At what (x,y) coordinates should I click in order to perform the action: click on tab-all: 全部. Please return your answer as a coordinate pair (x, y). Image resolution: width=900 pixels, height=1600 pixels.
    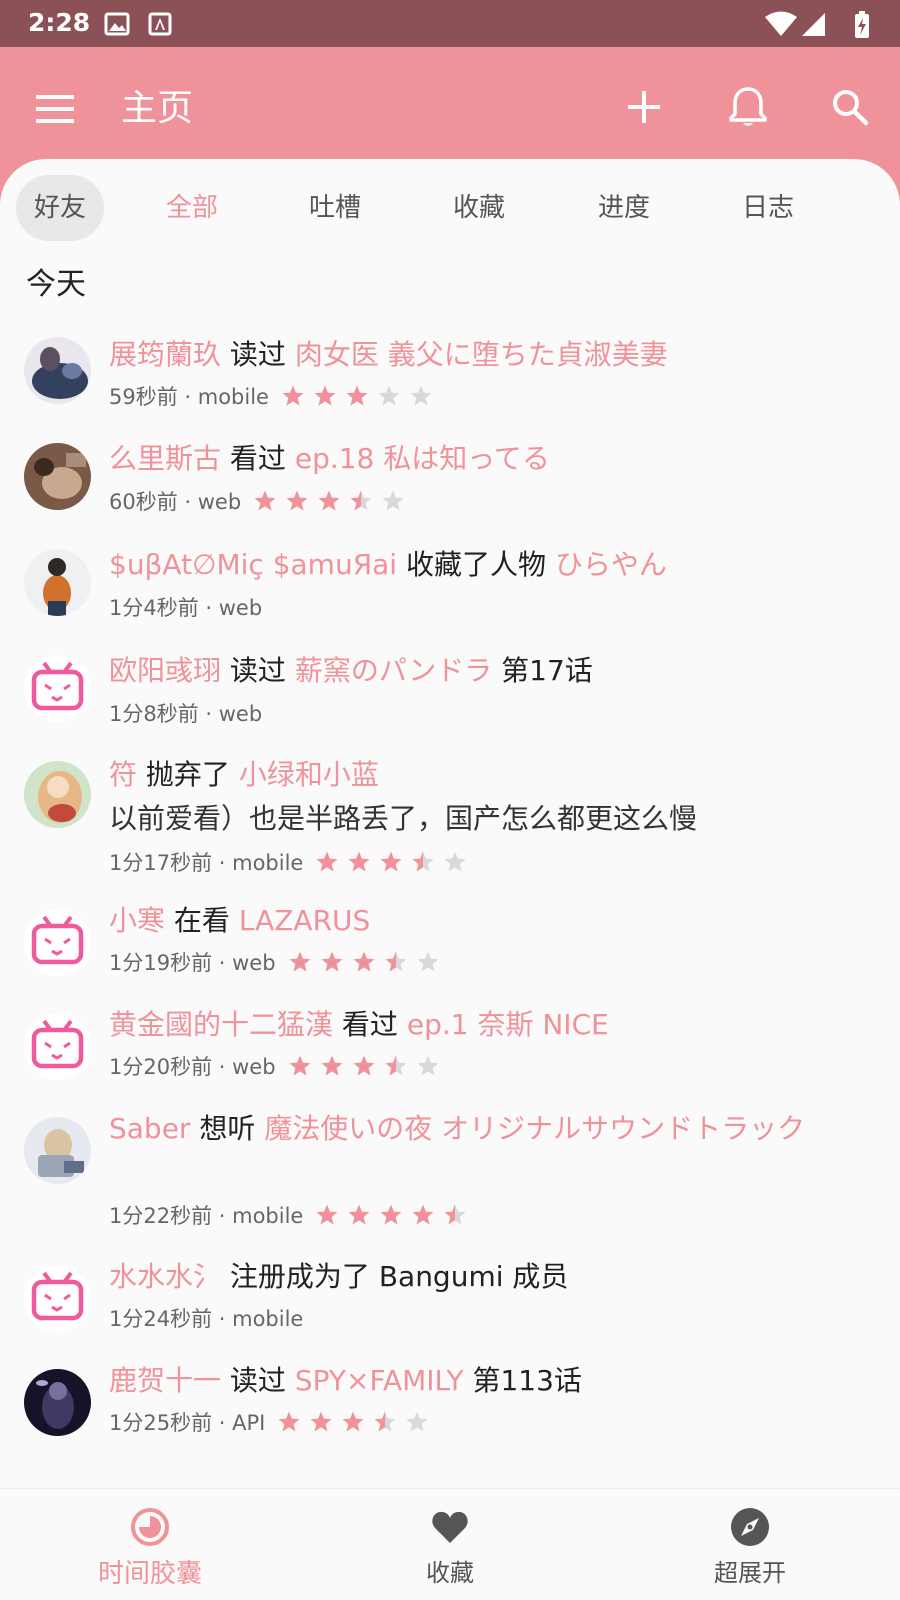
    Looking at the image, I should click on (192, 208).